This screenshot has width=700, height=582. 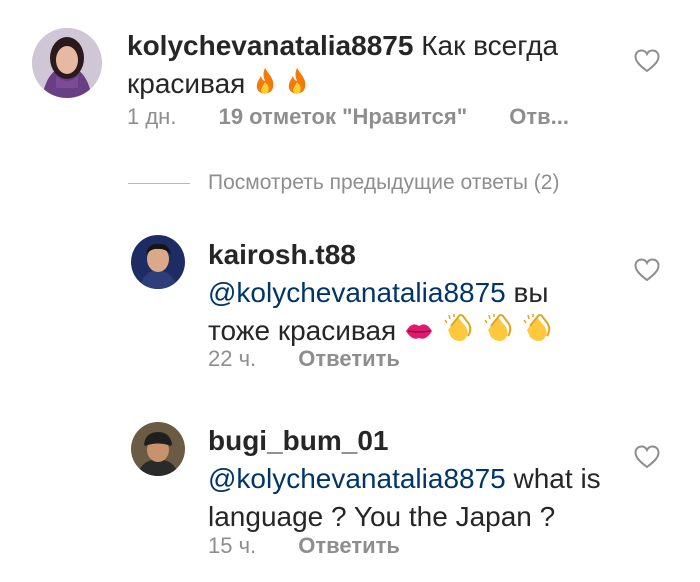 I want to click on reply-username: kairosh.t88, so click(x=418, y=255).